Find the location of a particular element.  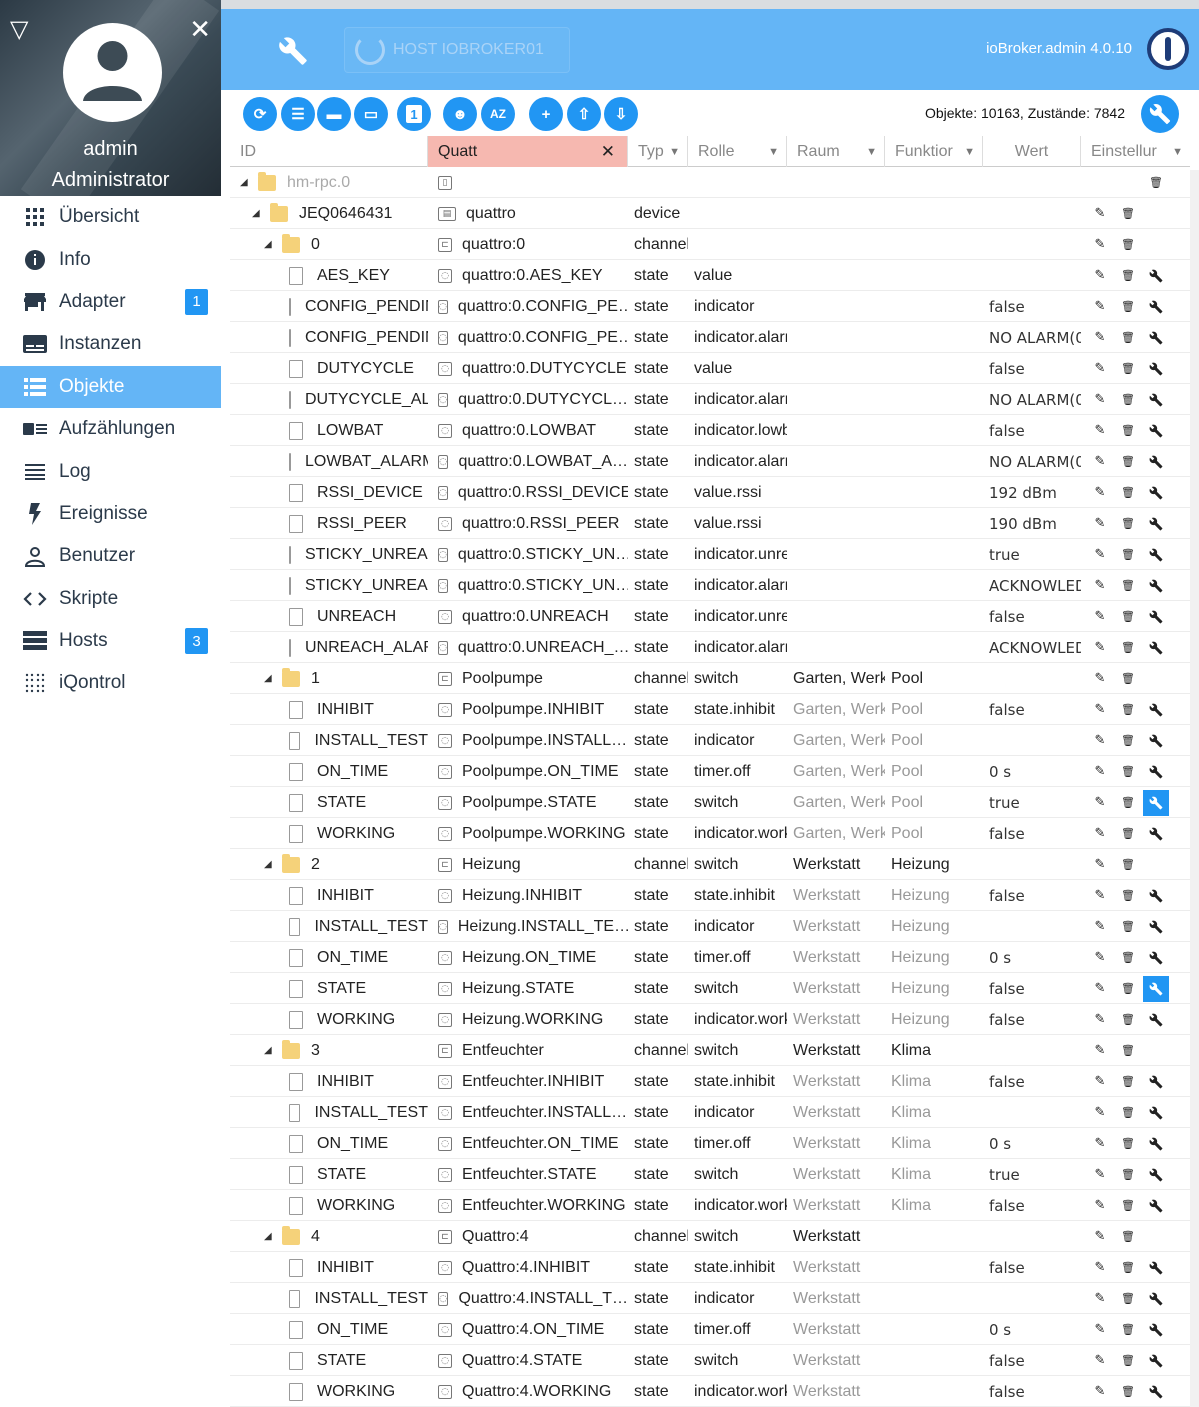

object-value: 0 s is located at coordinates (1032, 771).